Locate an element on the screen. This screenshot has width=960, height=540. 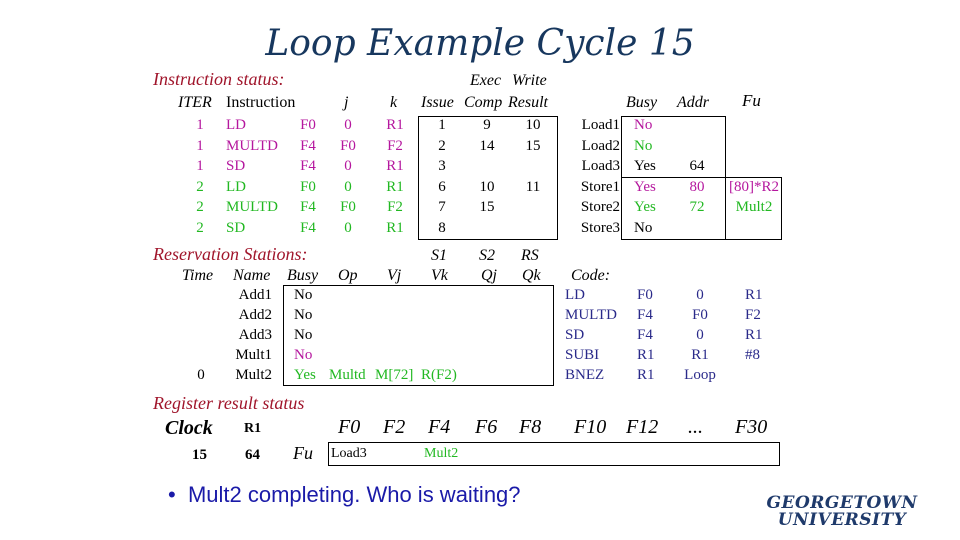
rs-name: Mult1 is located at coordinates (253, 355).